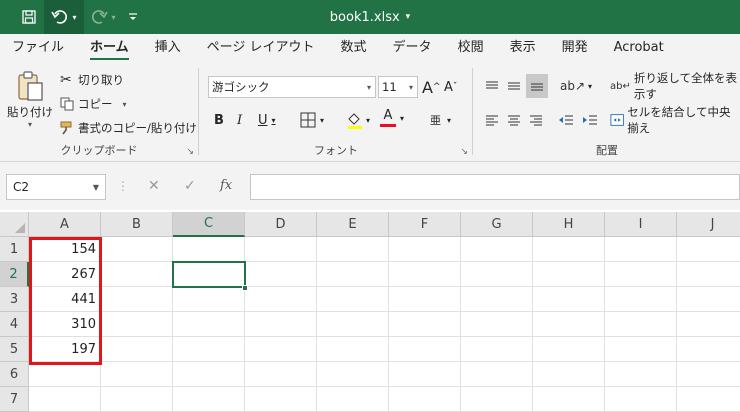 This screenshot has width=740, height=412. What do you see at coordinates (137, 299) in the screenshot?
I see `cell-b3` at bounding box center [137, 299].